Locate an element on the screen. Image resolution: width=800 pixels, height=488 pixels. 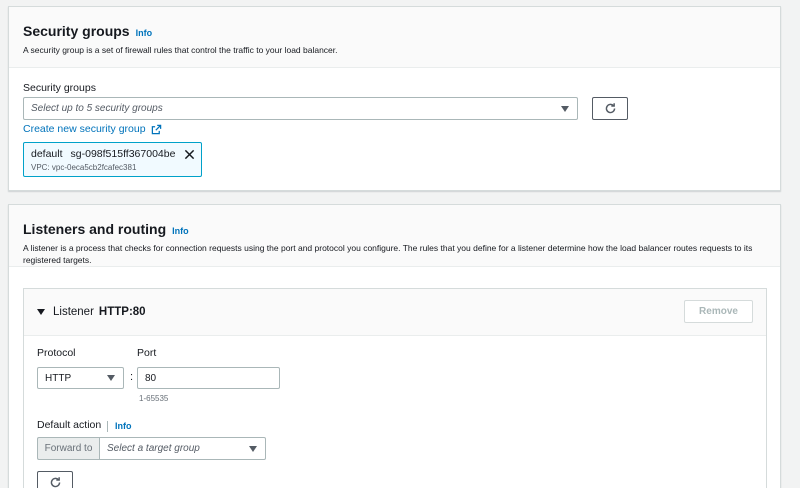
protocol-select: HTTP is located at coordinates (80, 378).